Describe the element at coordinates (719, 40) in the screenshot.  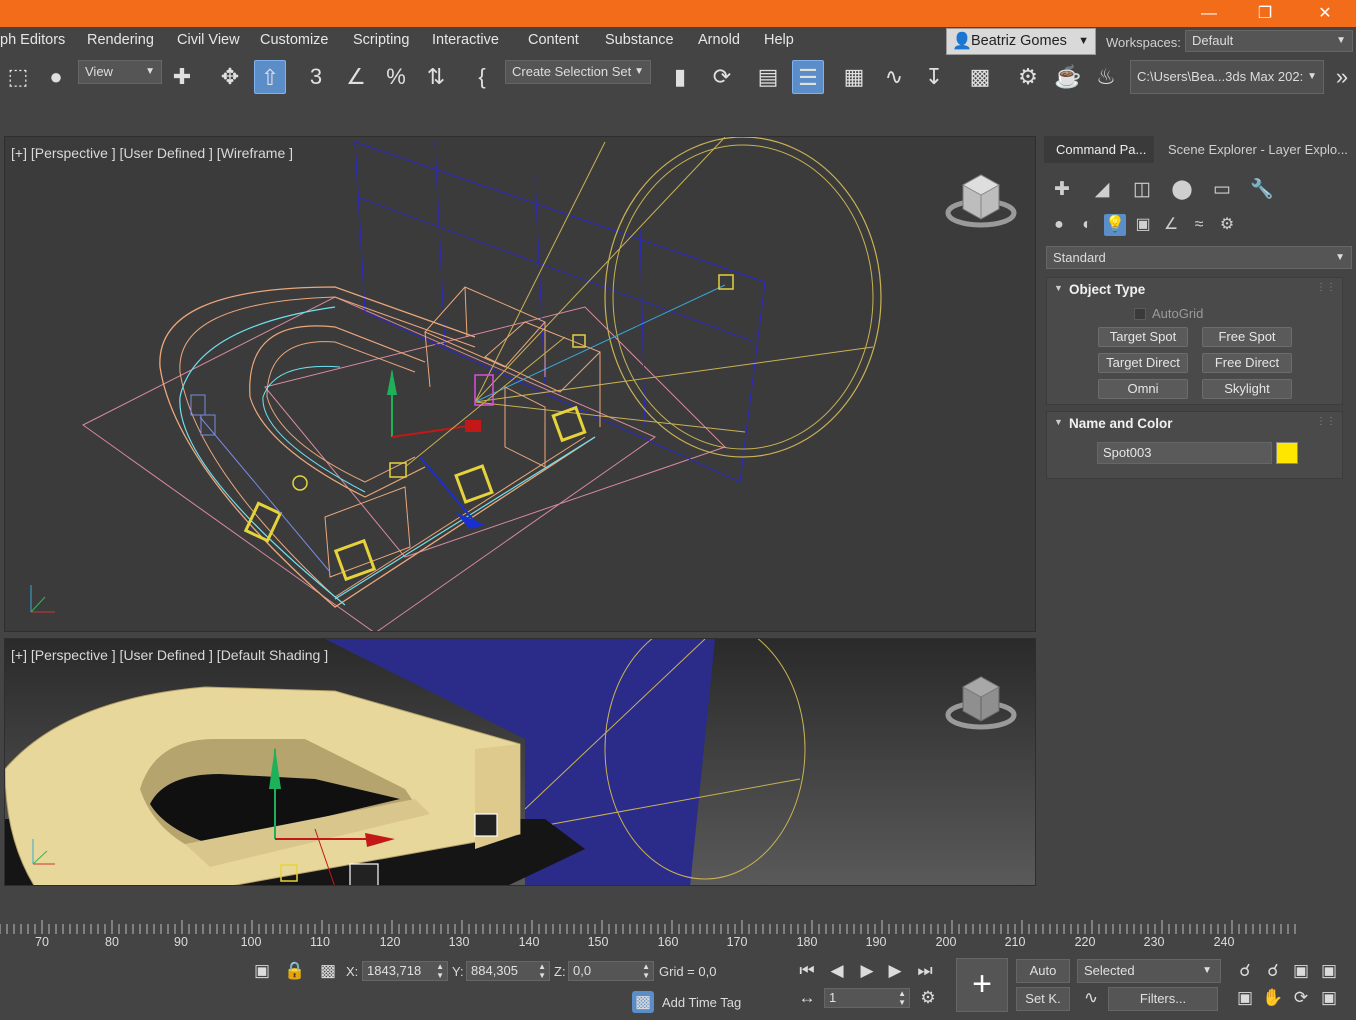
I see `menu-arnold: Arnold` at that location.